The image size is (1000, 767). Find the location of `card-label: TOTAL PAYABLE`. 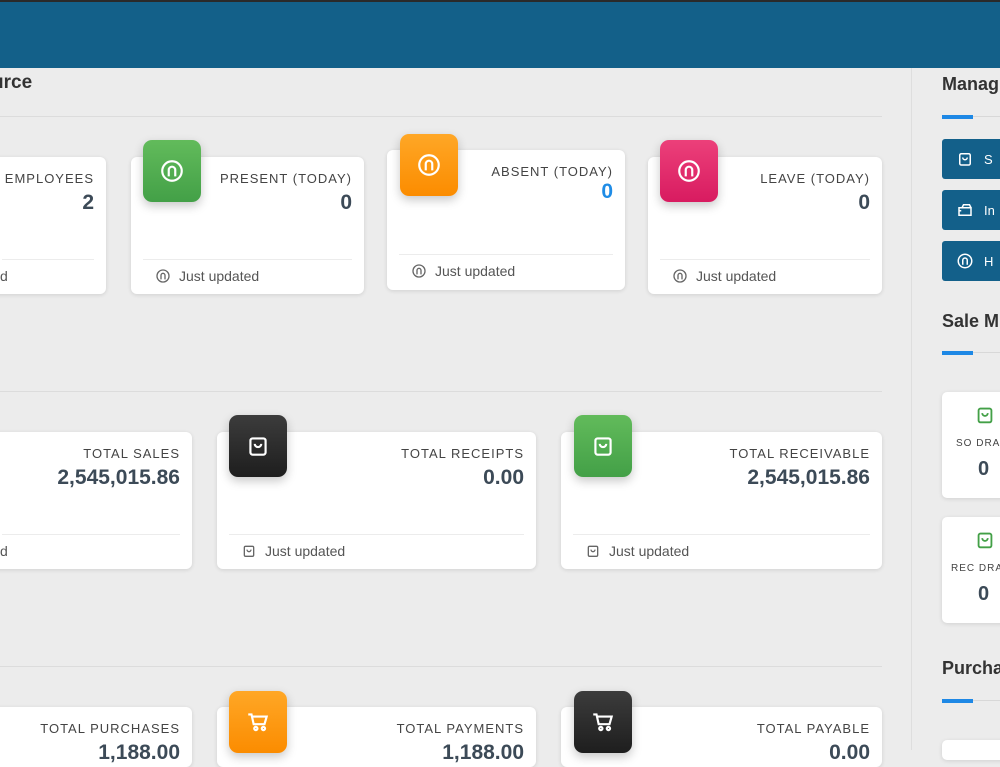

card-label: TOTAL PAYABLE is located at coordinates (813, 728).